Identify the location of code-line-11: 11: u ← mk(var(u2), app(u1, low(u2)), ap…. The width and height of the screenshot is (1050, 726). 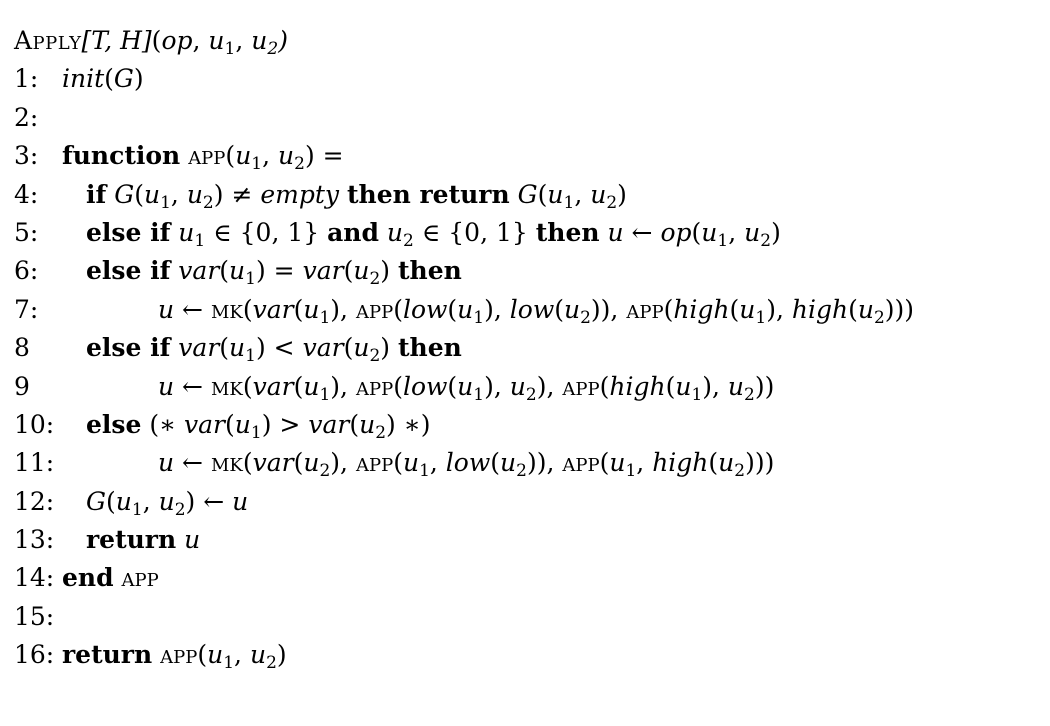
(529, 463).